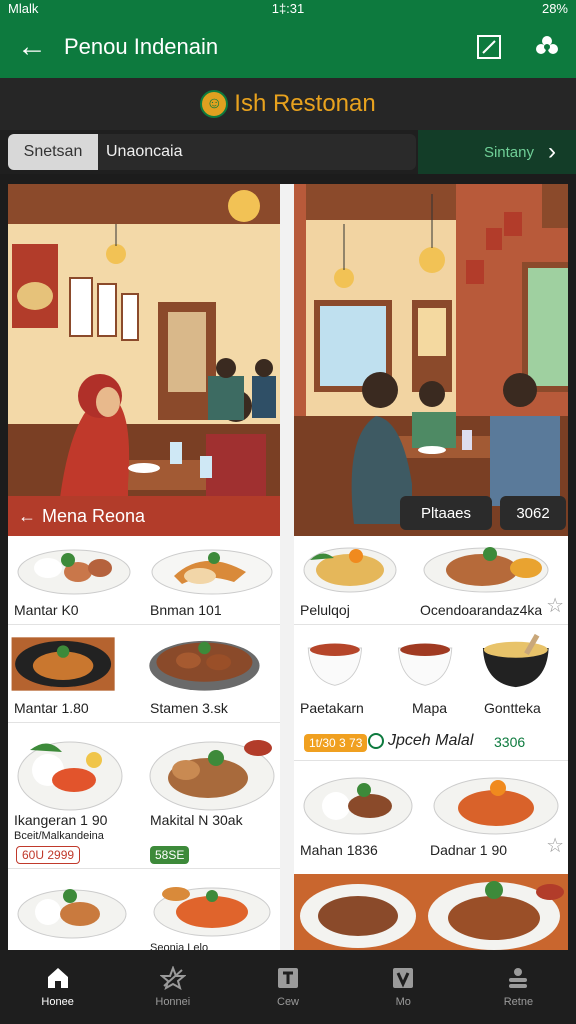  I want to click on tab-home: Honee, so click(57, 987).